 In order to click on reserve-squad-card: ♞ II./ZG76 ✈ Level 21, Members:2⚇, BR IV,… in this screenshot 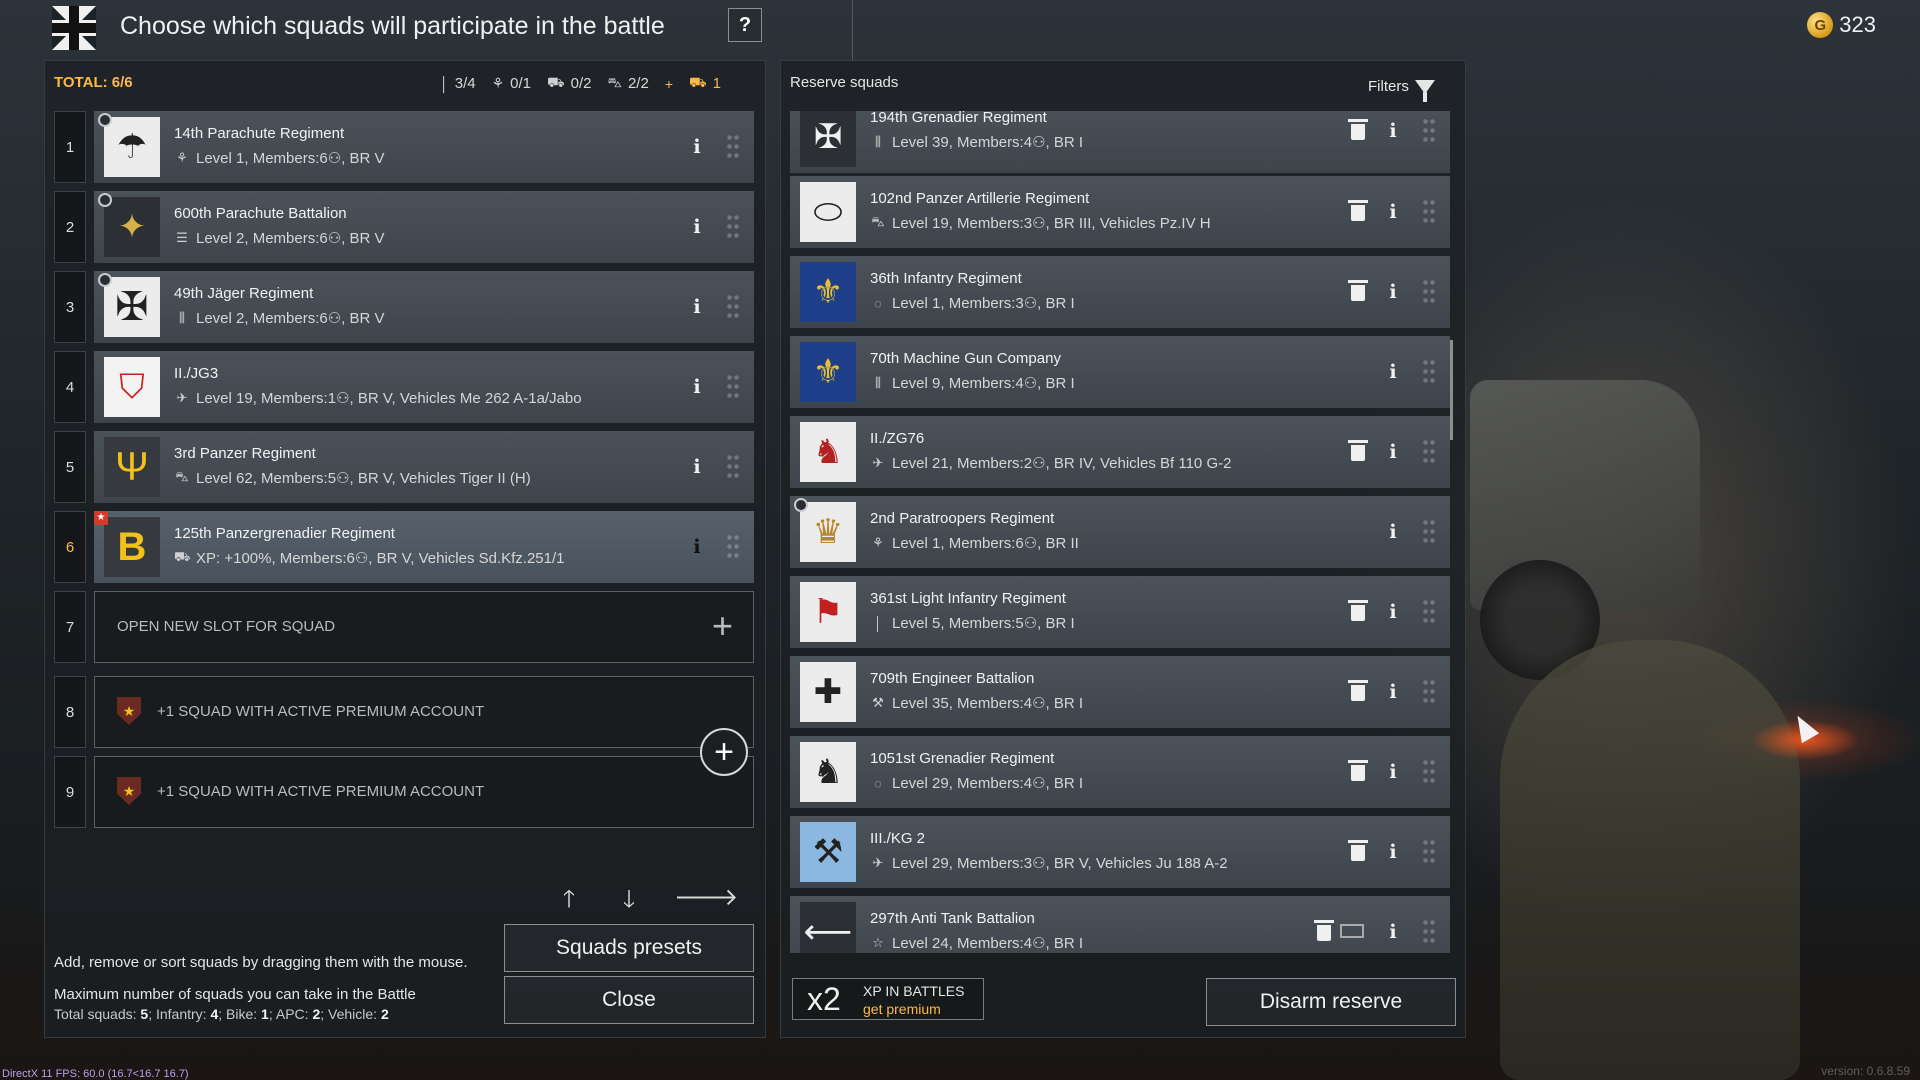, I will do `click(1120, 452)`.